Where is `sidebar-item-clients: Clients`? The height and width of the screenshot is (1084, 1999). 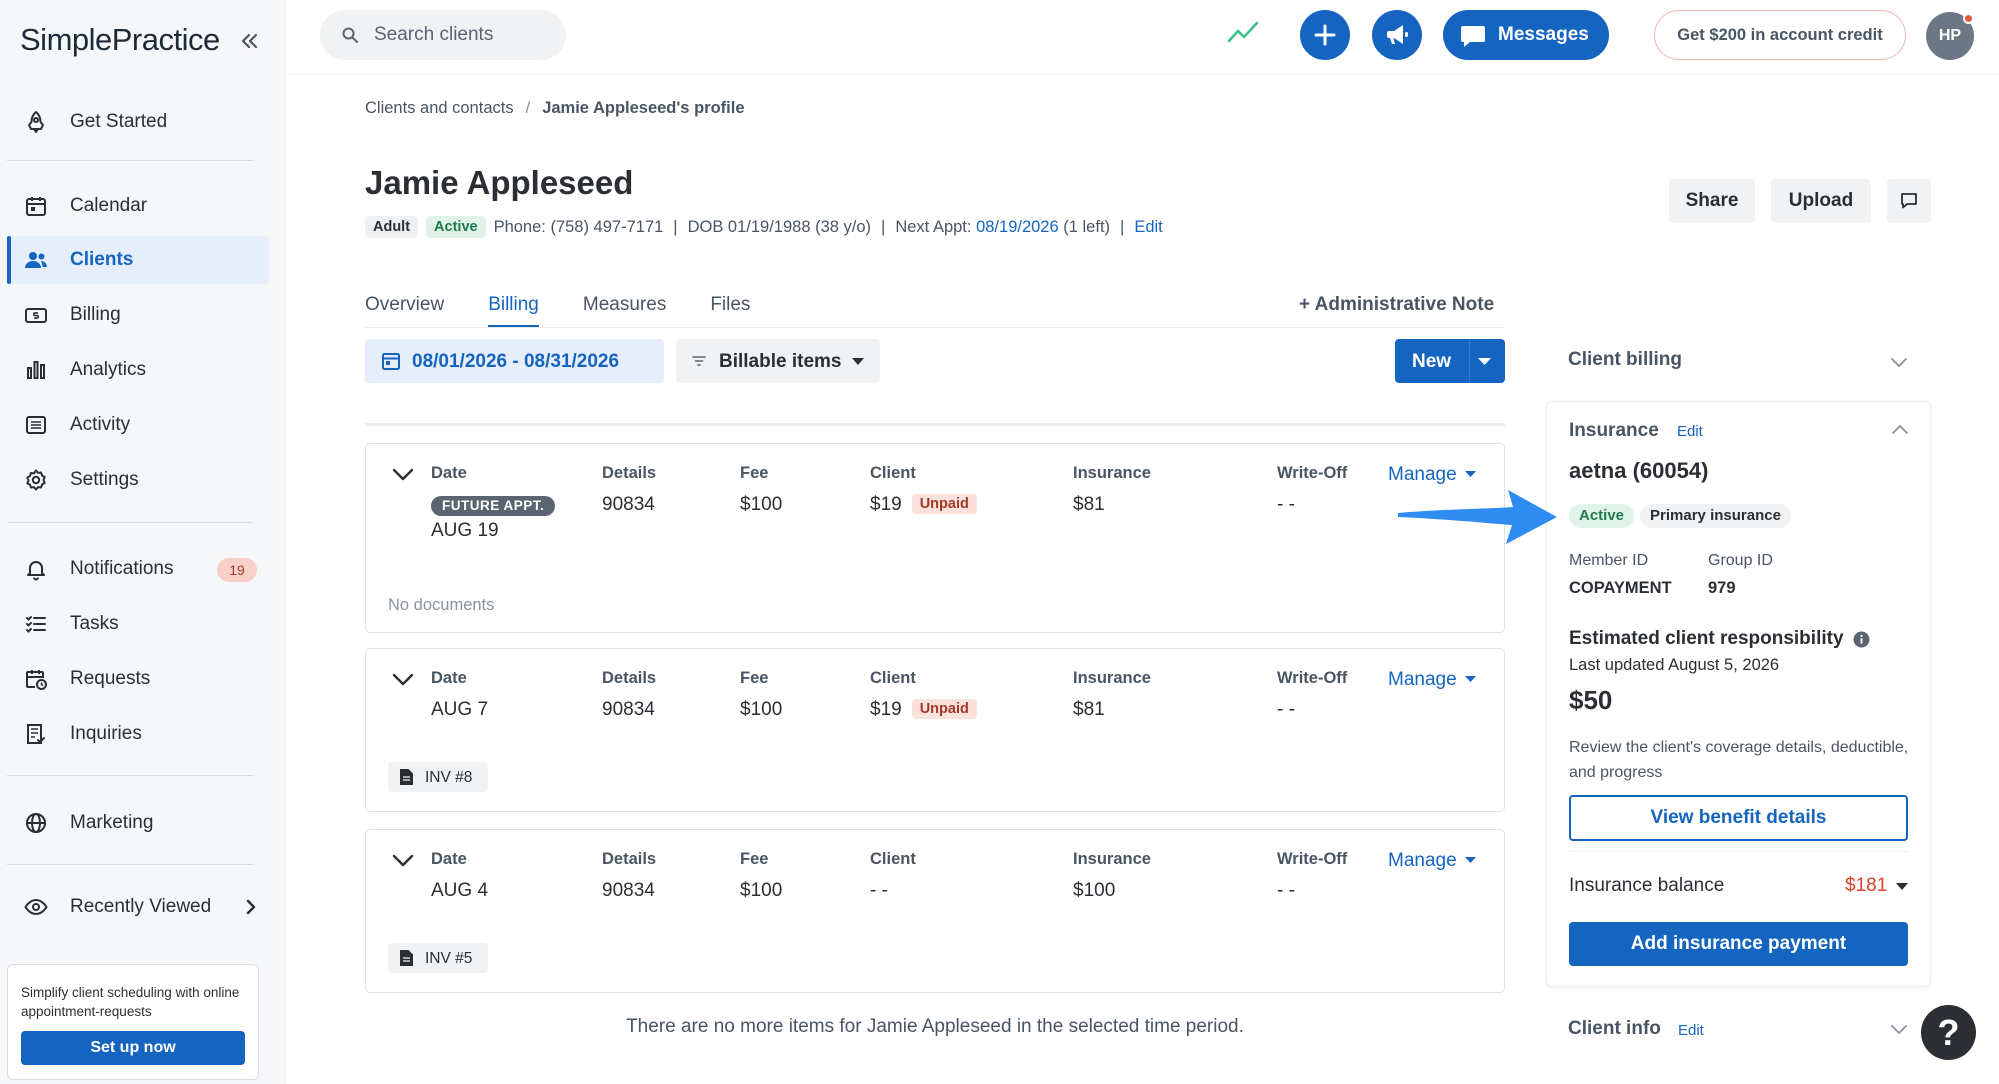 sidebar-item-clients: Clients is located at coordinates (138, 260).